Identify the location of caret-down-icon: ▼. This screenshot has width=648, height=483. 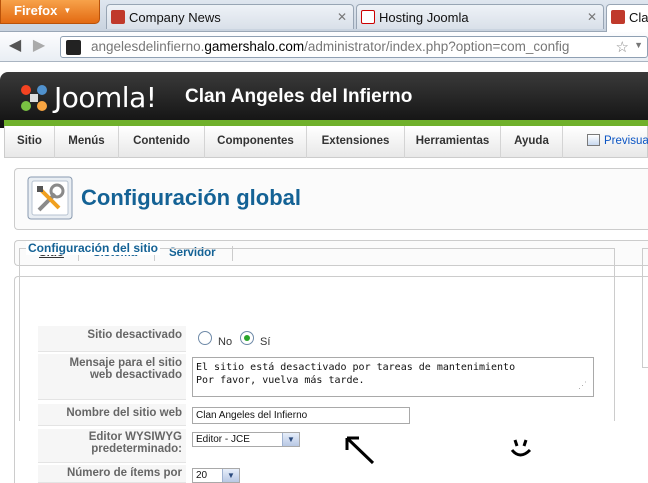
(67, 10).